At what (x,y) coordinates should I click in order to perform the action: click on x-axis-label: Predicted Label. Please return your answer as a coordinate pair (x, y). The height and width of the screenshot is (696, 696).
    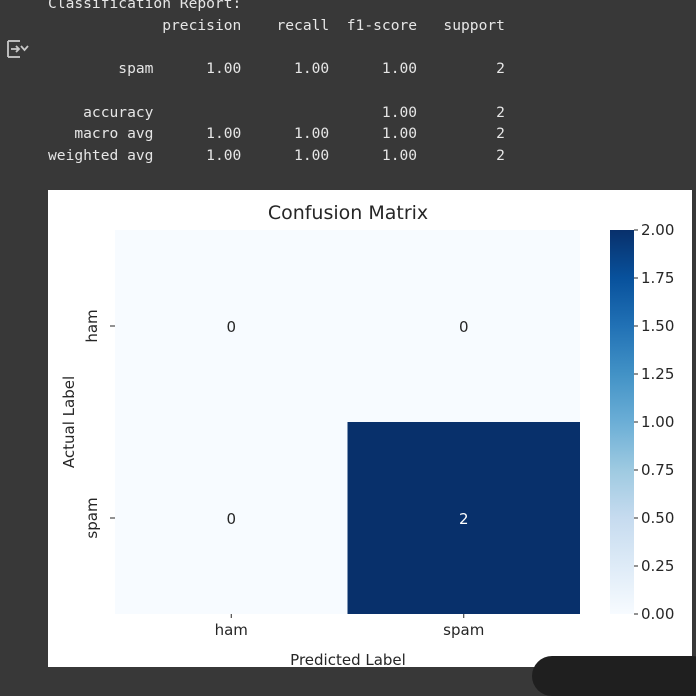
    Looking at the image, I should click on (348, 659).